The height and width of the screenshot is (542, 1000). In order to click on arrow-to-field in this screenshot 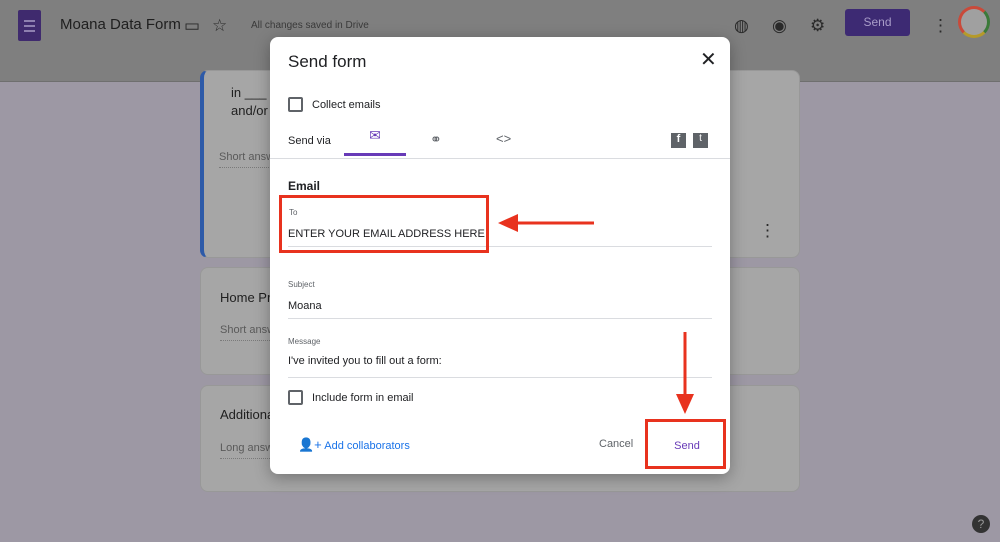, I will do `click(546, 223)`.